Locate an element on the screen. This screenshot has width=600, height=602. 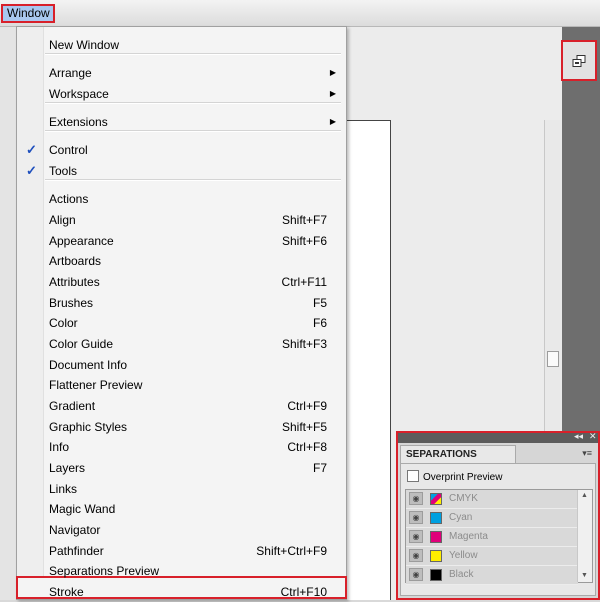
checkbox-box is located at coordinates (413, 476).